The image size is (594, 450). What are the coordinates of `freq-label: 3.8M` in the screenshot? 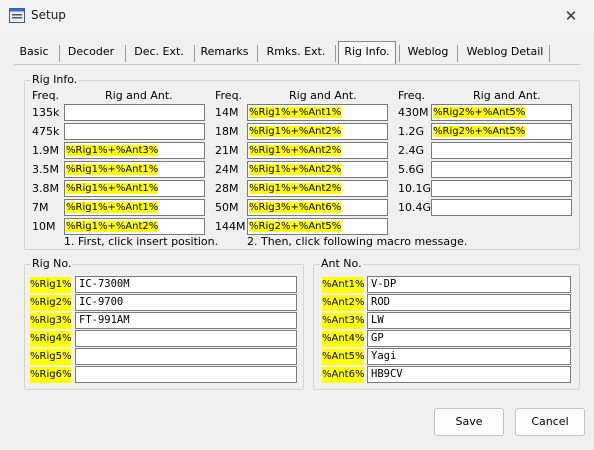 It's located at (45, 188).